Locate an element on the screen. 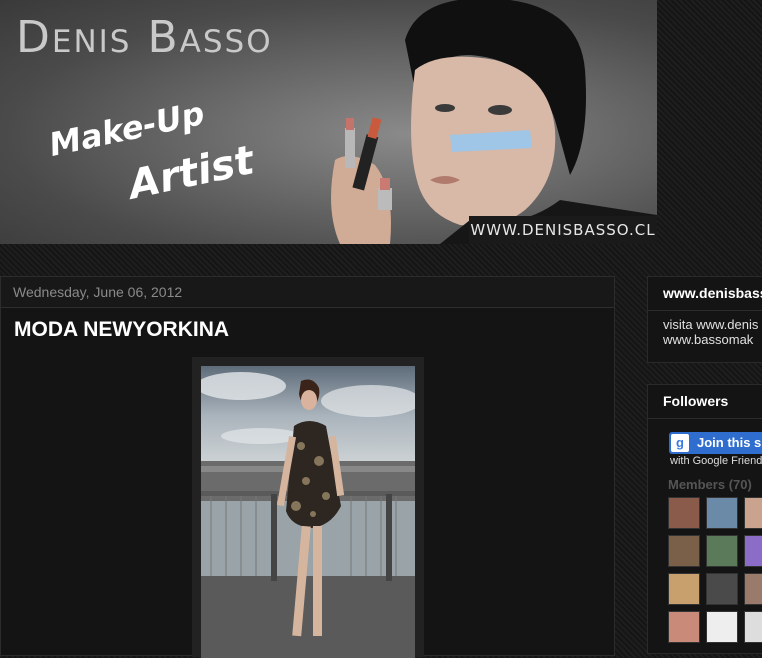 The width and height of the screenshot is (762, 658). widget-text-line2: www.bassomak is located at coordinates (708, 339).